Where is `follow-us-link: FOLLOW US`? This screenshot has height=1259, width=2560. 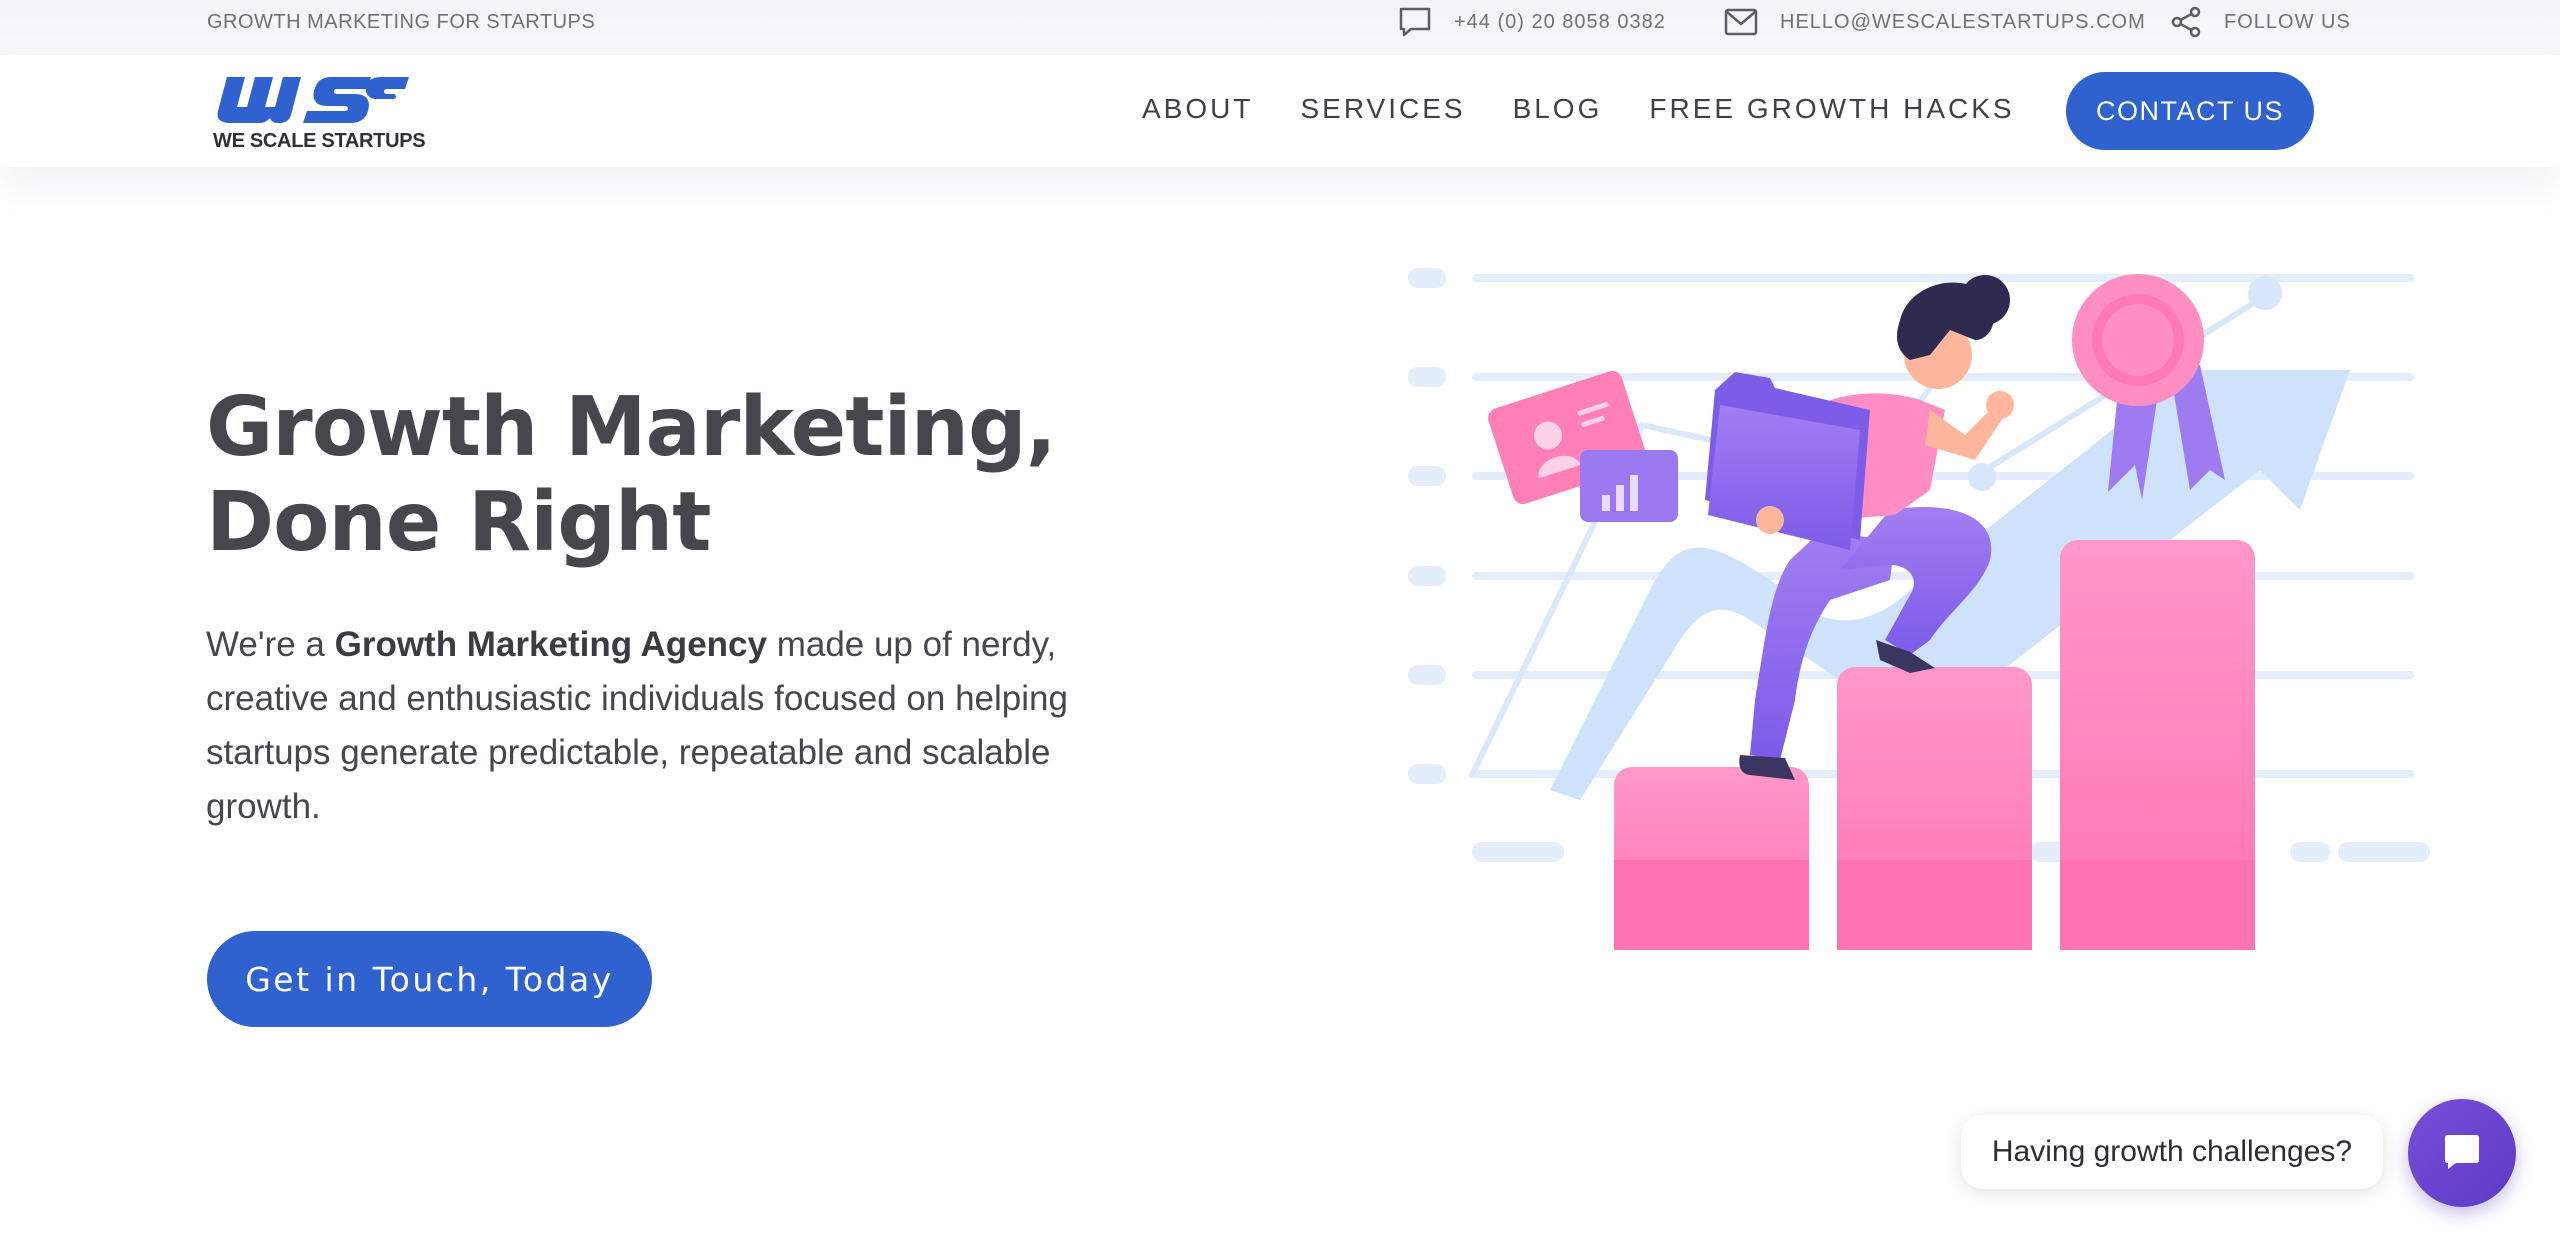 follow-us-link: FOLLOW US is located at coordinates (2260, 22).